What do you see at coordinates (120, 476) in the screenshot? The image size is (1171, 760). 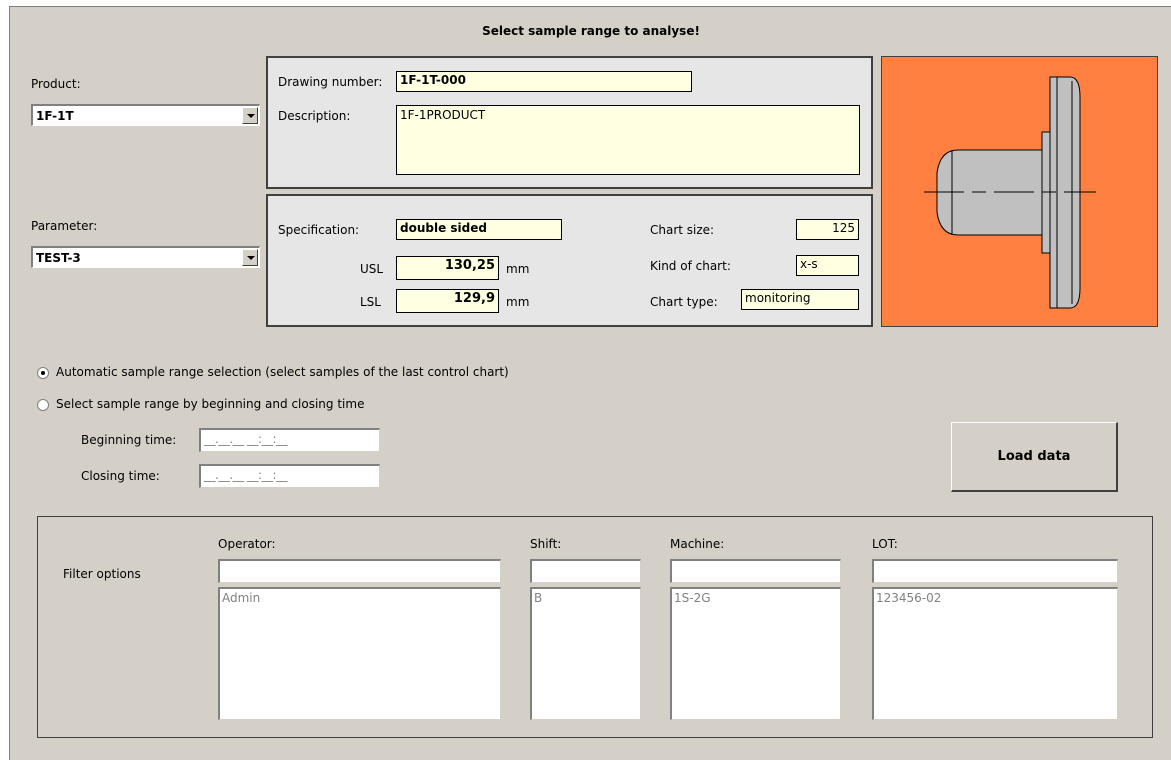 I see `closing-time-label: Closing time:` at bounding box center [120, 476].